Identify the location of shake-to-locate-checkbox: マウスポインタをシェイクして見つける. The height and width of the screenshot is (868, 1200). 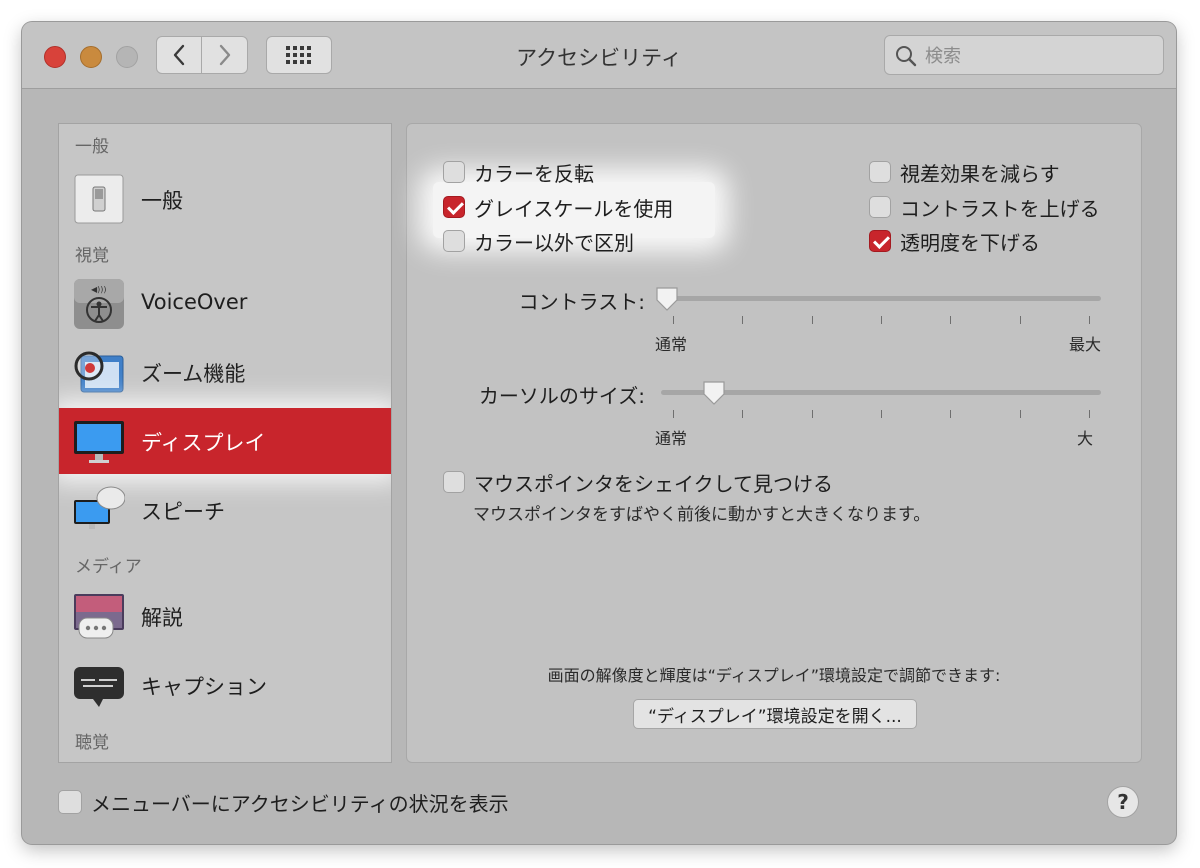
(638, 482).